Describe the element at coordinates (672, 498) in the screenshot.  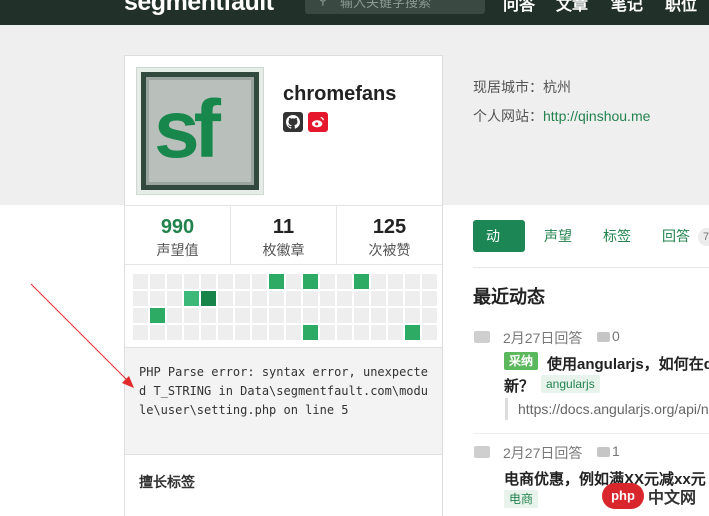
I see `watermark-text: 中文网` at that location.